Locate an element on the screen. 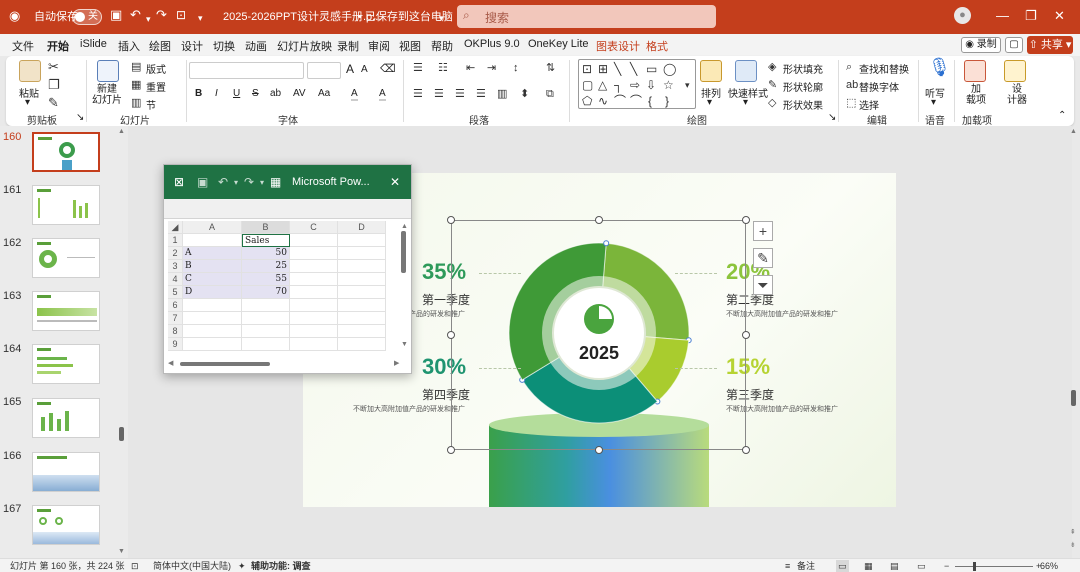 Image resolution: width=1080 pixels, height=572 pixels. designer-label: 设 计器 is located at coordinates (1017, 95).